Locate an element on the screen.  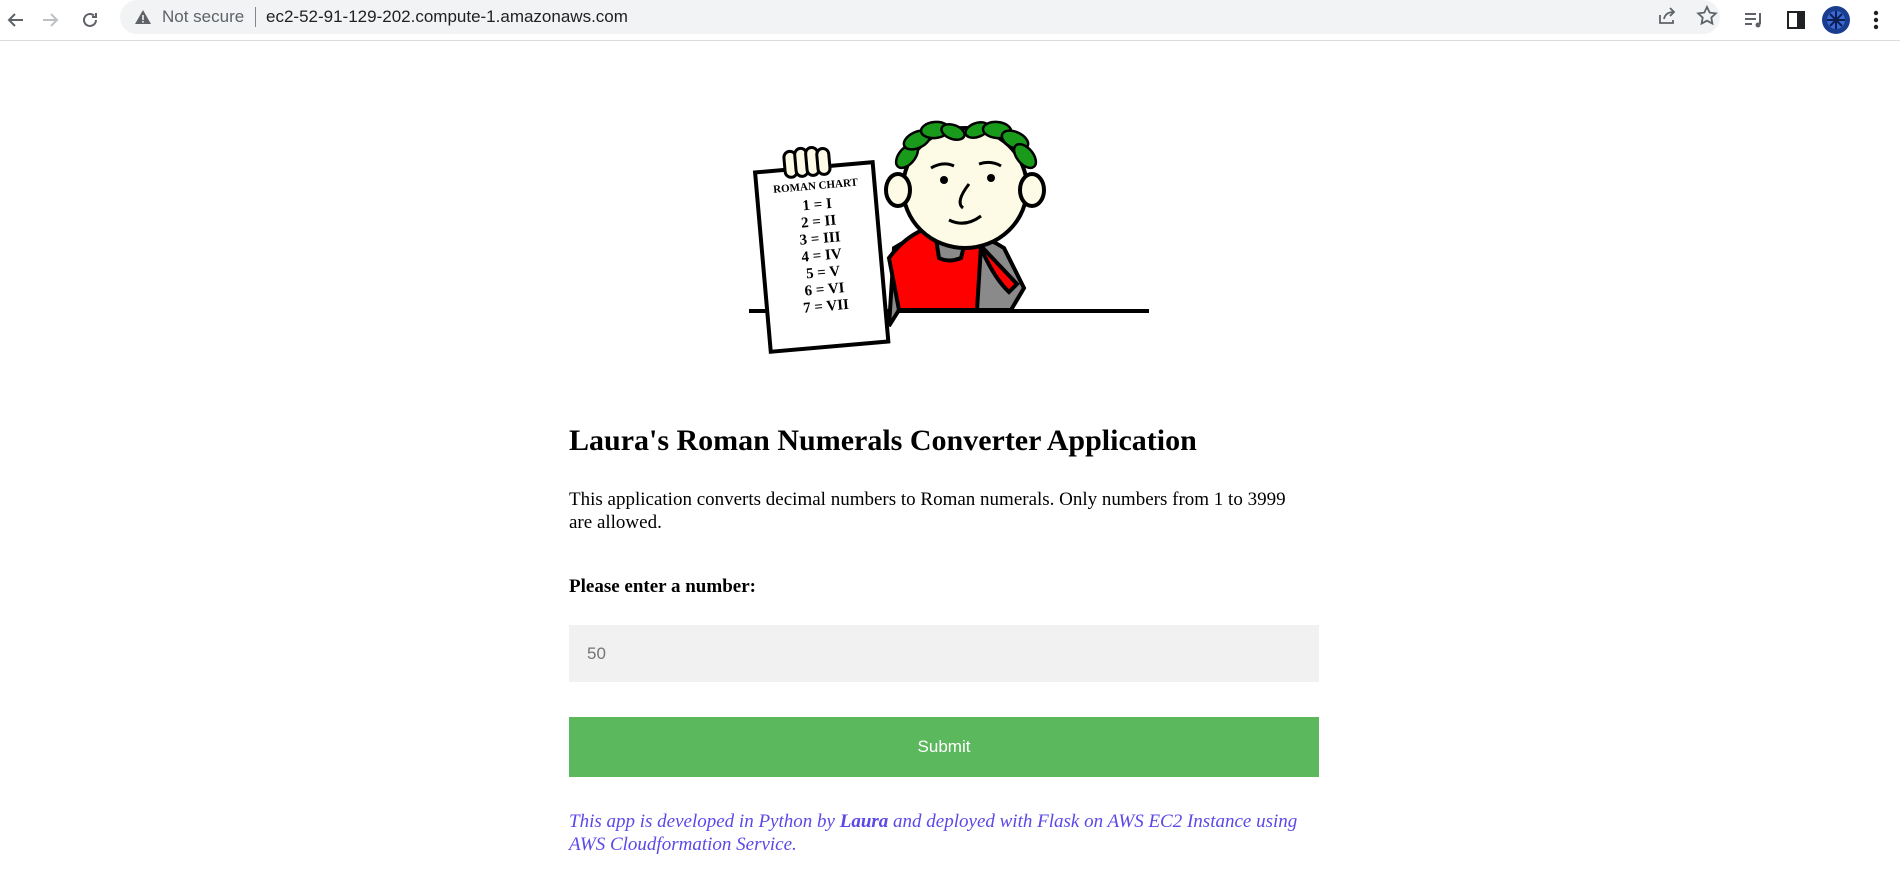
footer-prefix: This app is developed in Python by is located at coordinates (704, 821).